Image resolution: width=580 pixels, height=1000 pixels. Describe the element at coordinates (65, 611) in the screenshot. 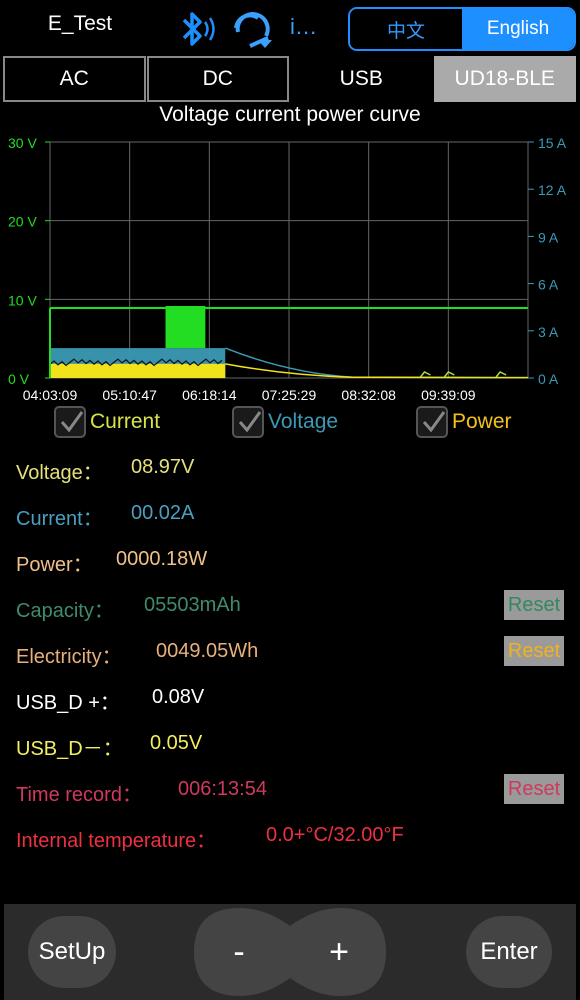

I see `capacity-label: Capacity：` at that location.